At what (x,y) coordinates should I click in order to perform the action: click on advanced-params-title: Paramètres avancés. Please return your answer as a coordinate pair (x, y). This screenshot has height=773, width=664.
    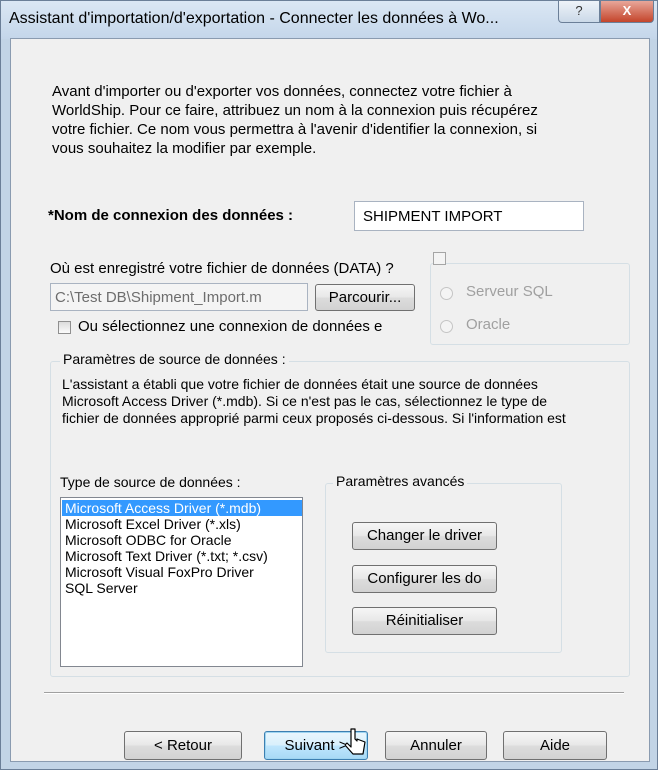
    Looking at the image, I should click on (400, 481).